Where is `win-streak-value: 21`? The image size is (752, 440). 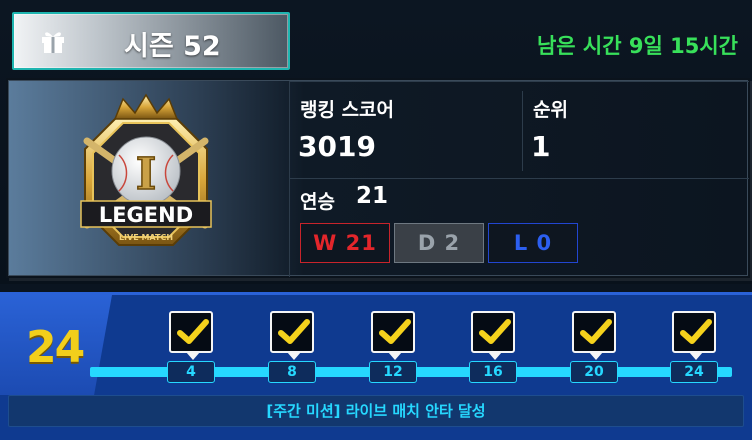 win-streak-value: 21 is located at coordinates (372, 196).